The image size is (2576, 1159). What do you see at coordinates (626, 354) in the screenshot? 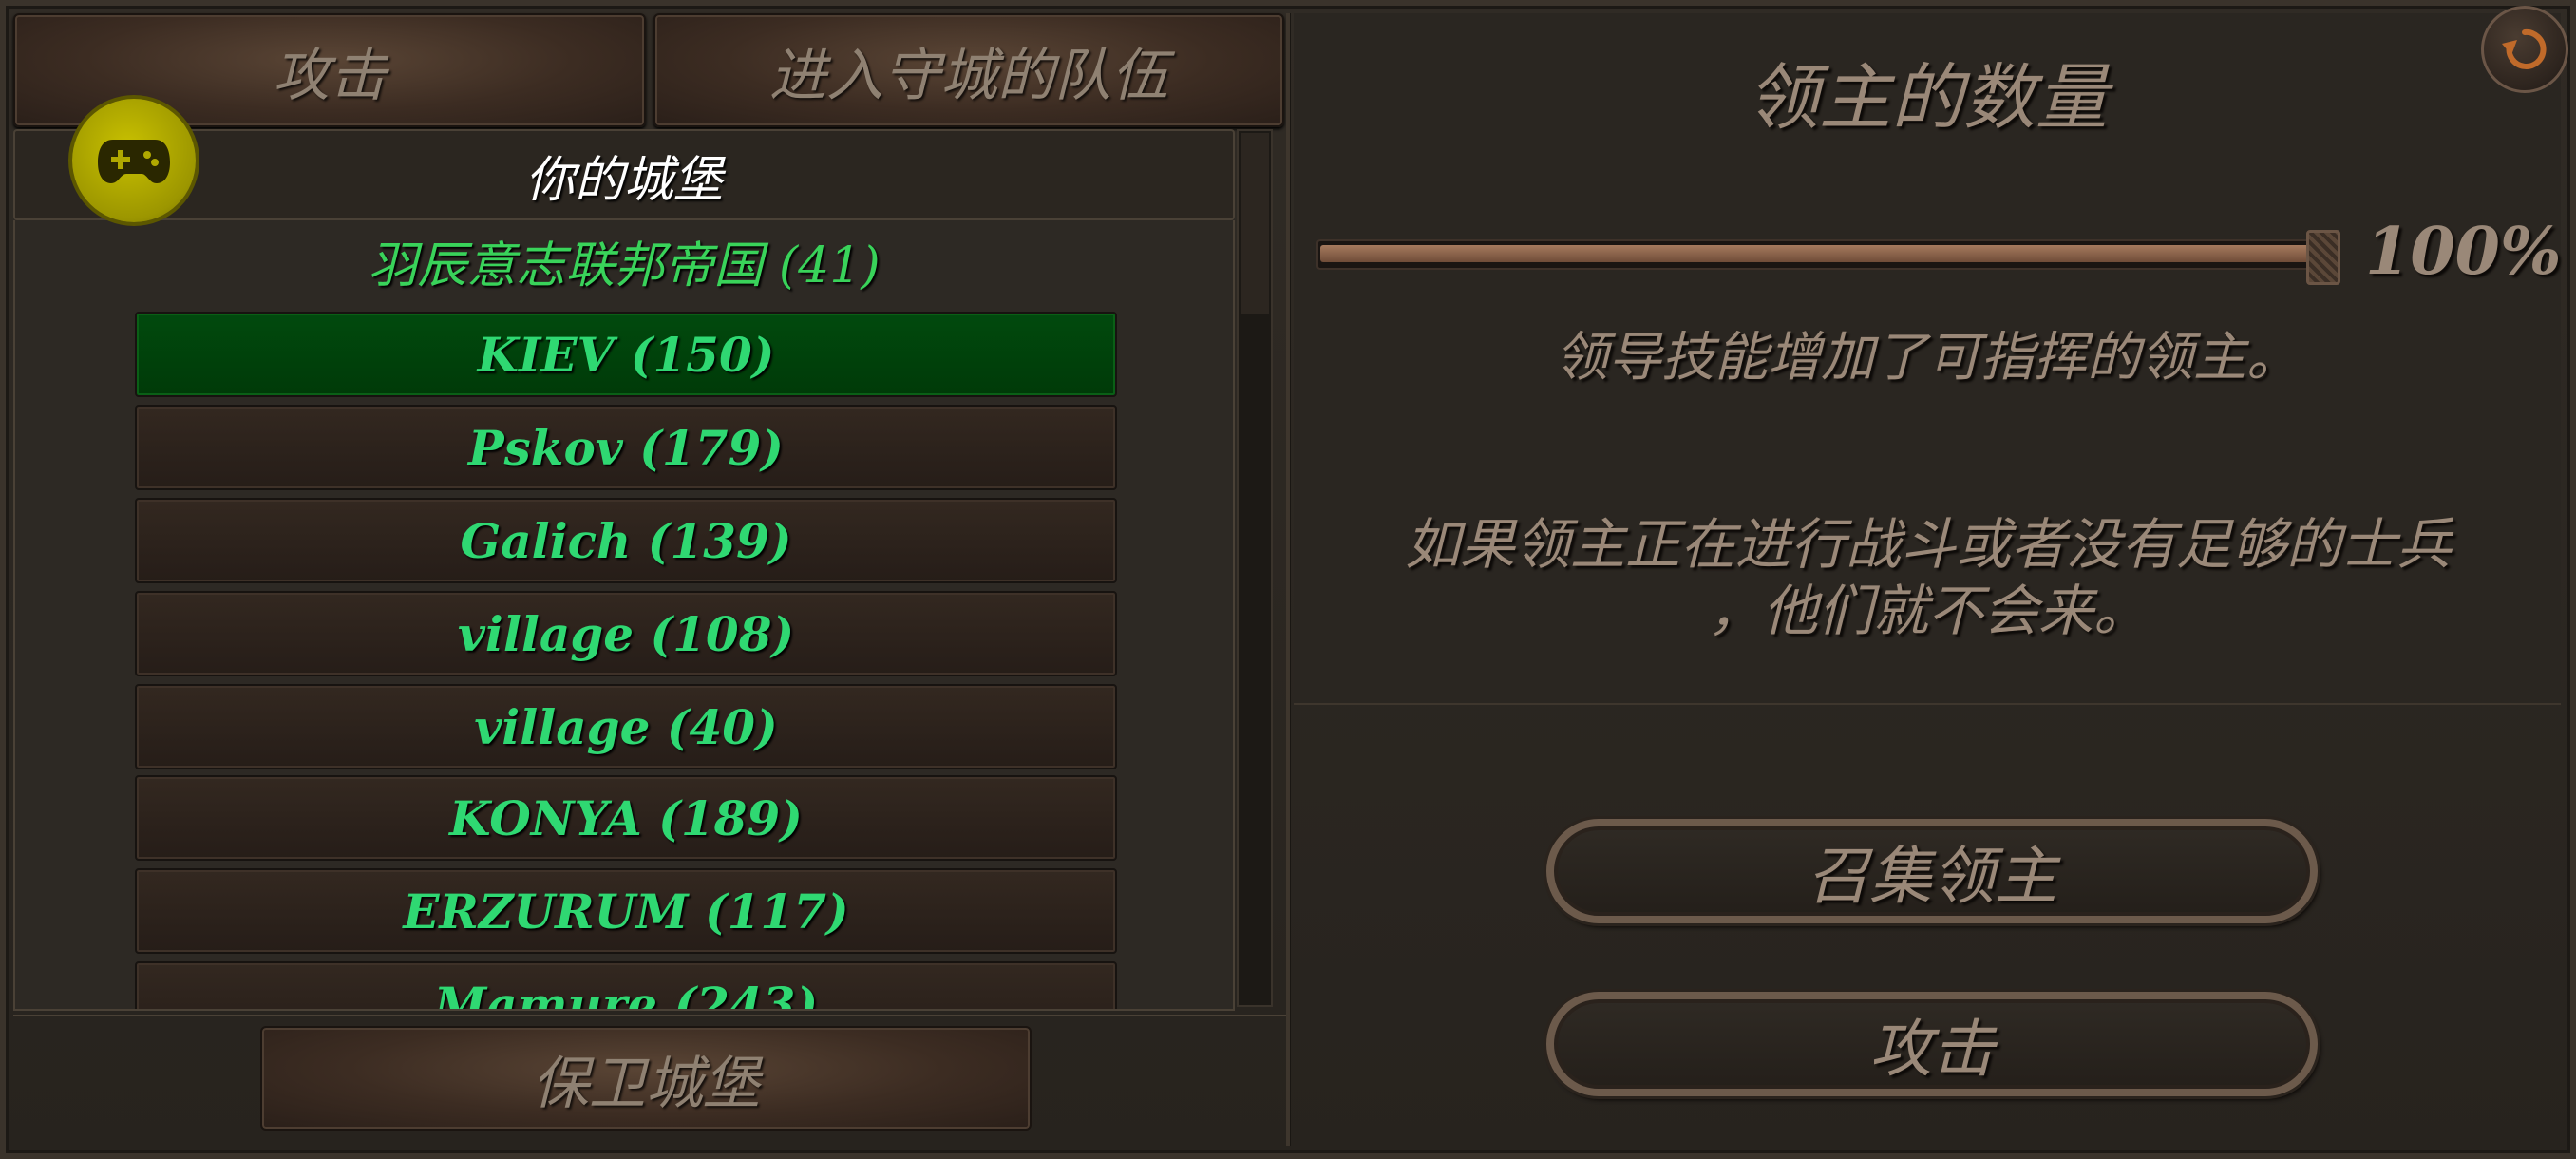
I see `castle-item-kiev: KIEV (150)` at bounding box center [626, 354].